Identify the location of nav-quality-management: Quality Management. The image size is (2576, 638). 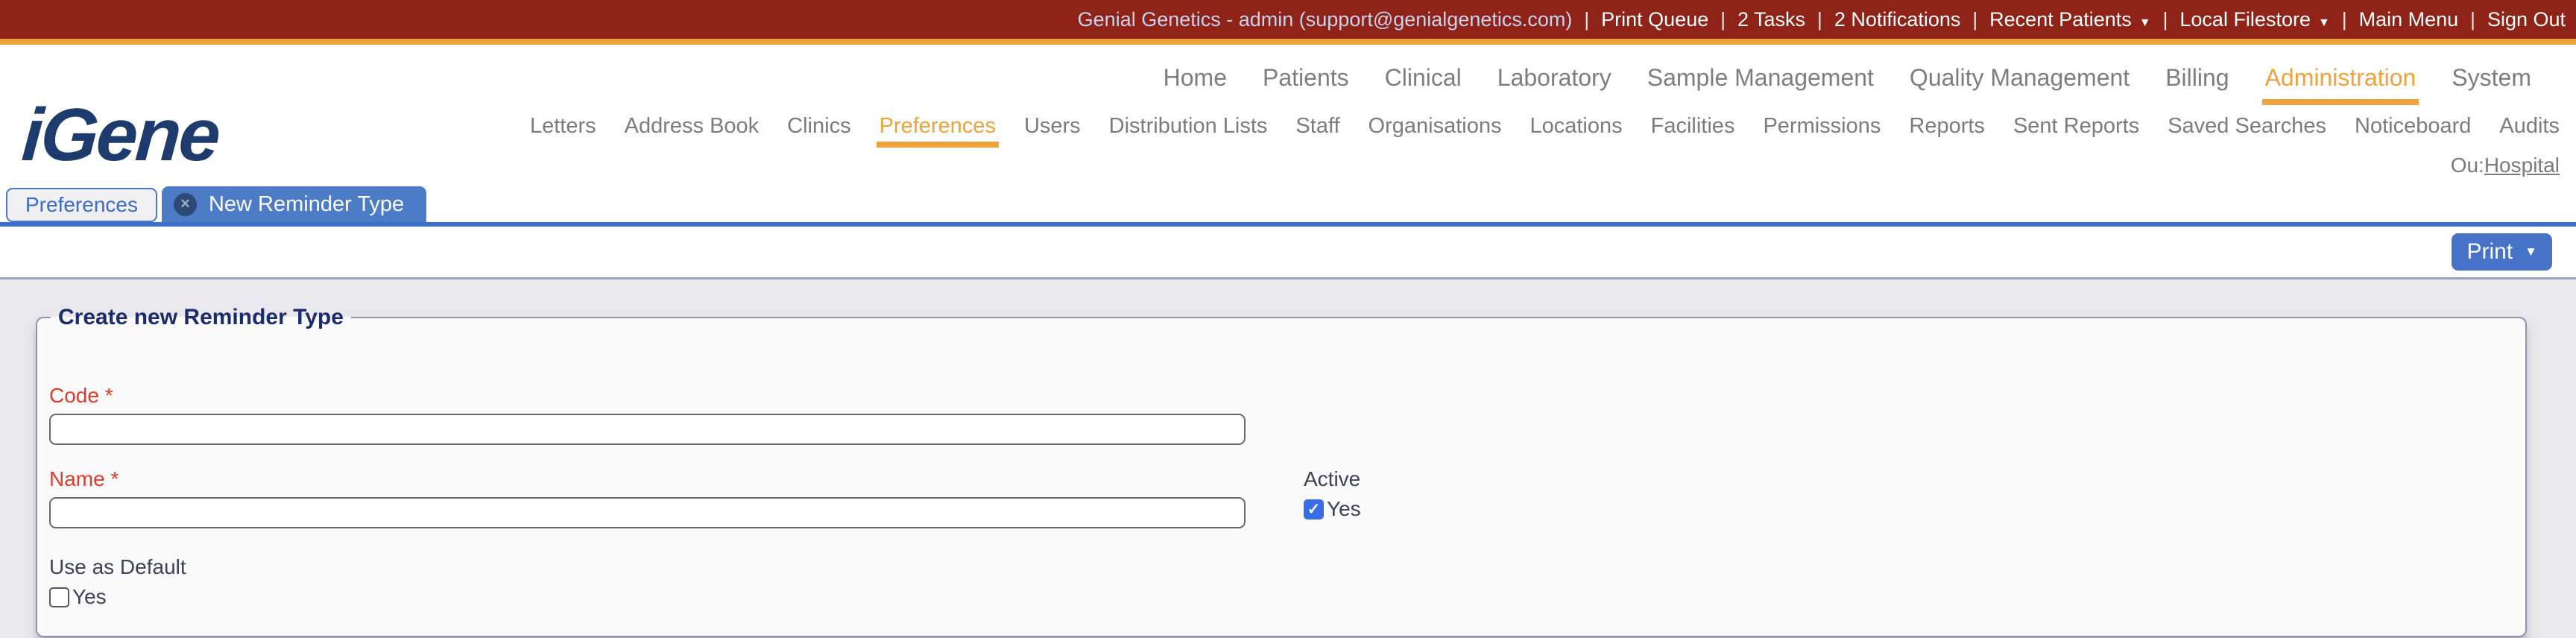
(2020, 78).